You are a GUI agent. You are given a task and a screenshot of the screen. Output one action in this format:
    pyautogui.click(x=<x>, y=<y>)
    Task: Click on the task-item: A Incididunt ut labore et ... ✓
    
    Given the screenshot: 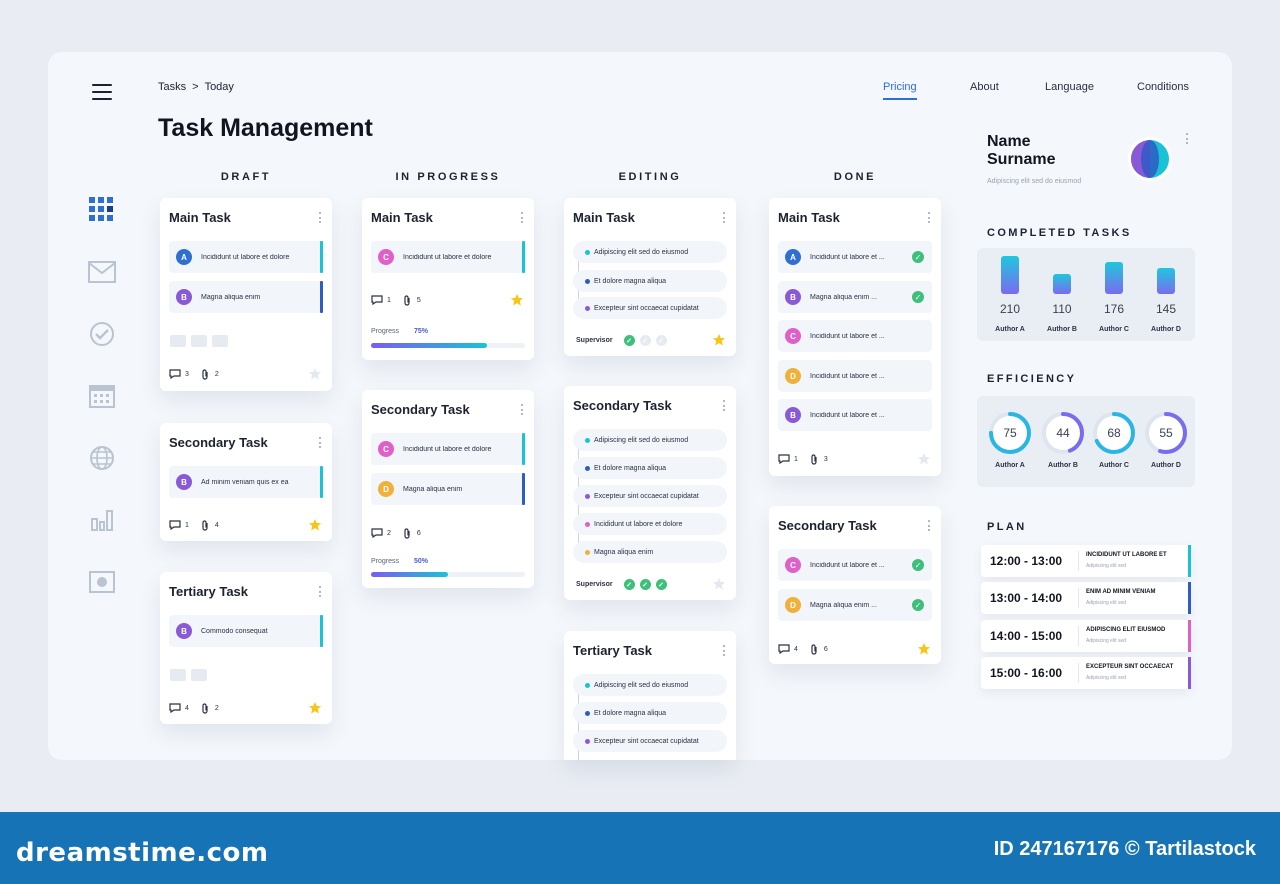 What is the action you would take?
    pyautogui.click(x=855, y=257)
    